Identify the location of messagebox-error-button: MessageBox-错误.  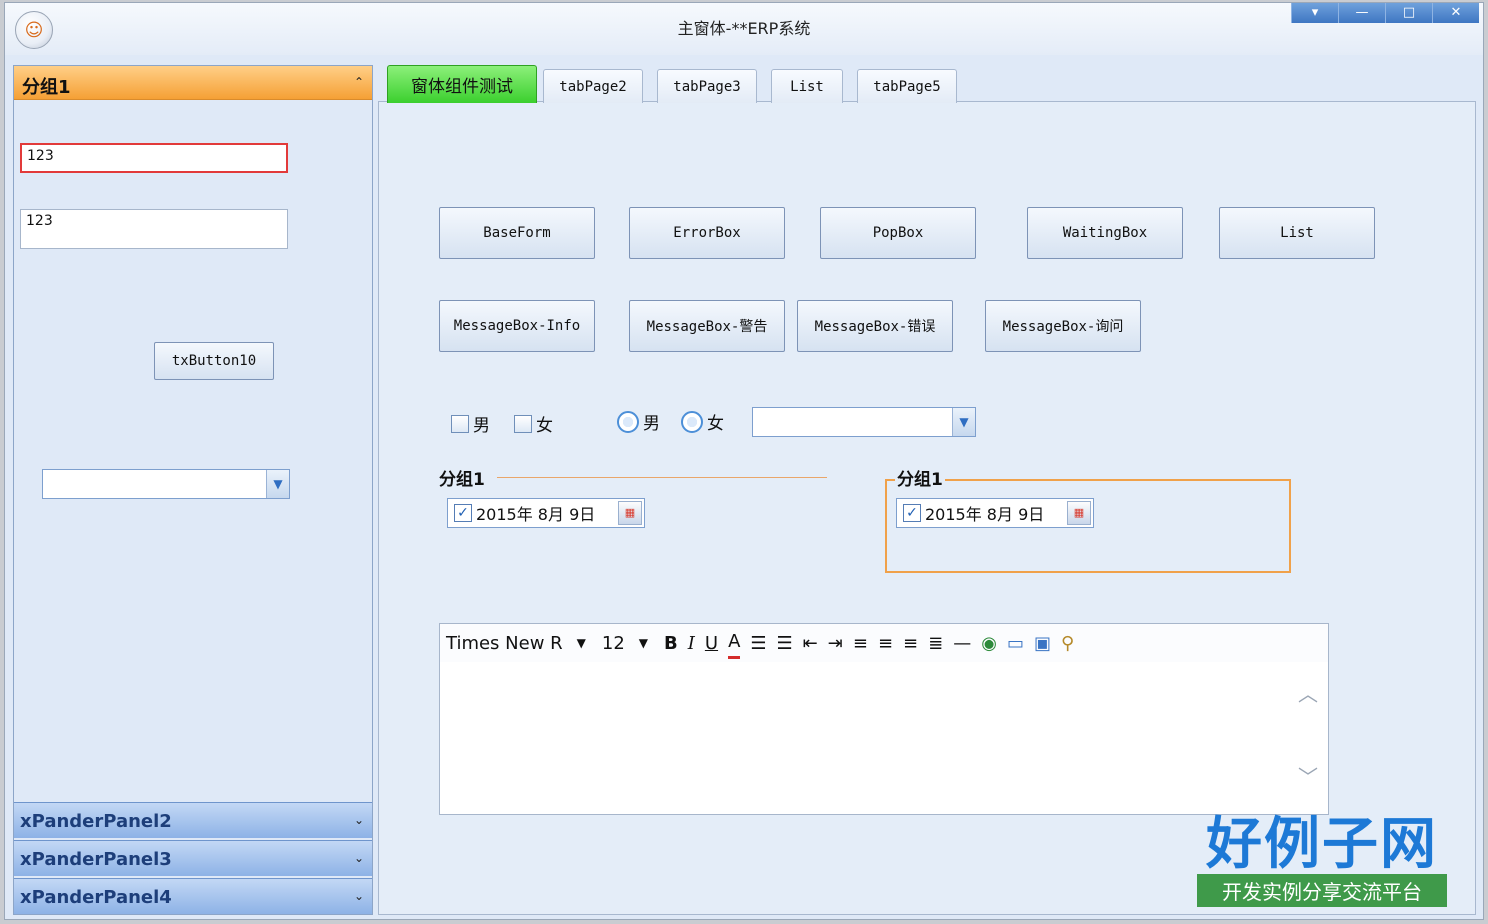
(875, 326).